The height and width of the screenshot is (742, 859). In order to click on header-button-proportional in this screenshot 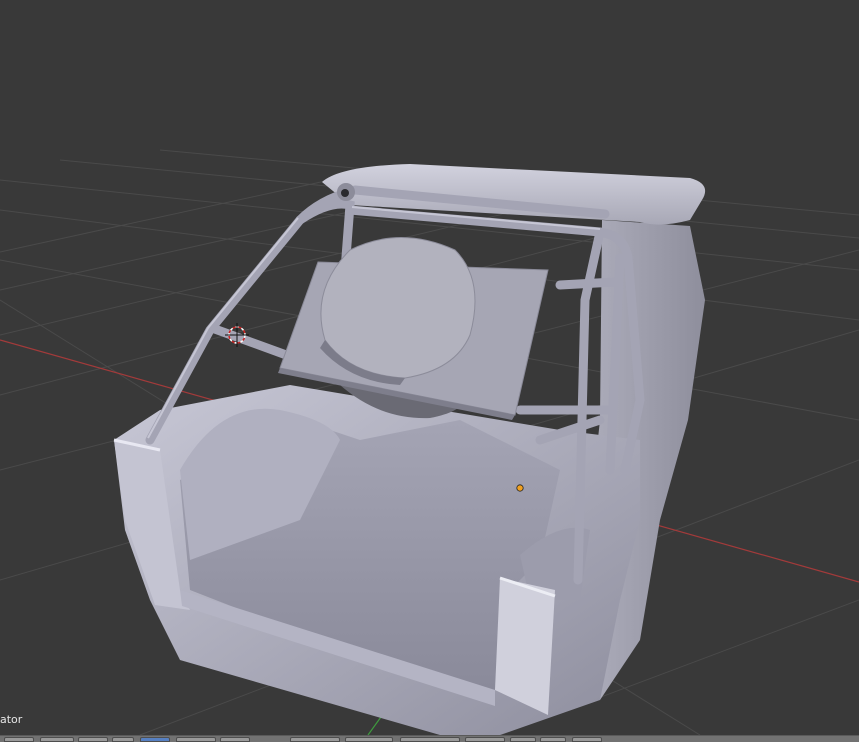, I will do `click(523, 739)`.